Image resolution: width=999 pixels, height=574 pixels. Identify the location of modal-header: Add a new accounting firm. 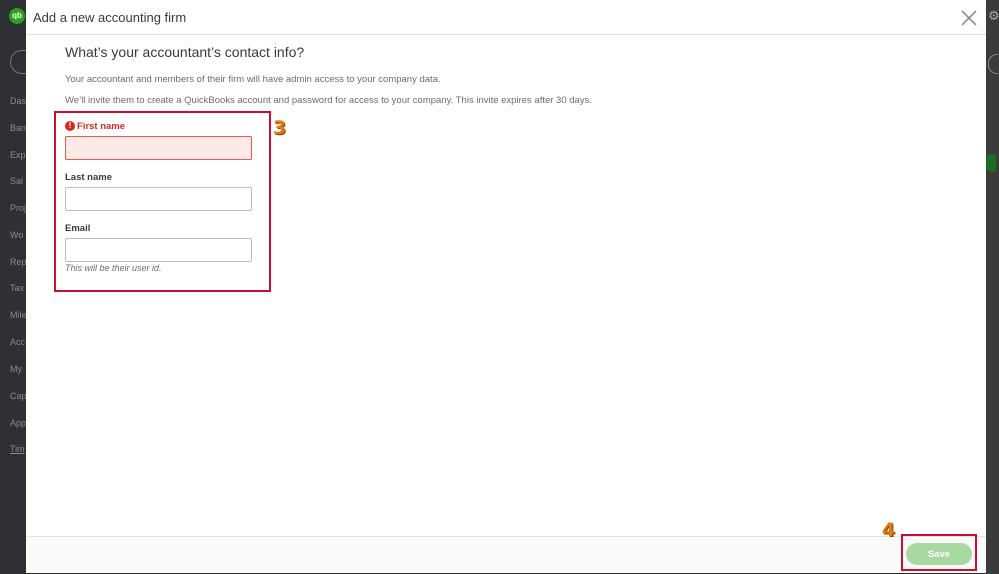
(506, 17).